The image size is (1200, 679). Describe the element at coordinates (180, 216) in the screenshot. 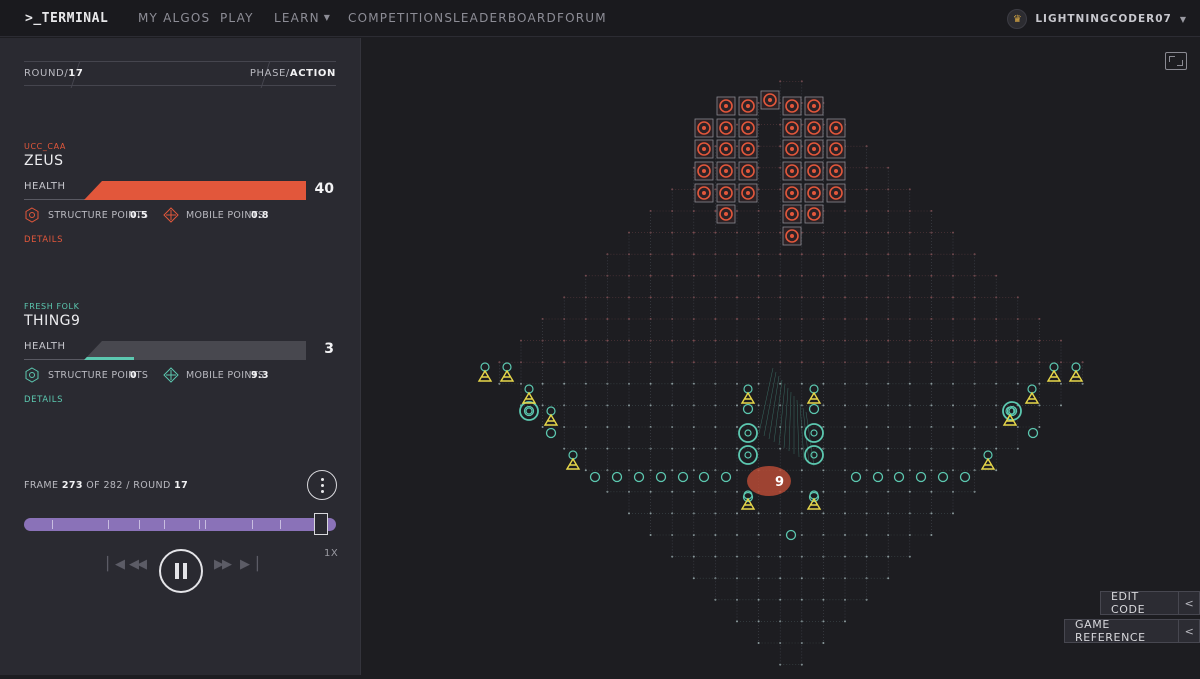

I see `points-row: STRUCTURE POINTS 0.5 MOBILE POINTS 0.8` at that location.